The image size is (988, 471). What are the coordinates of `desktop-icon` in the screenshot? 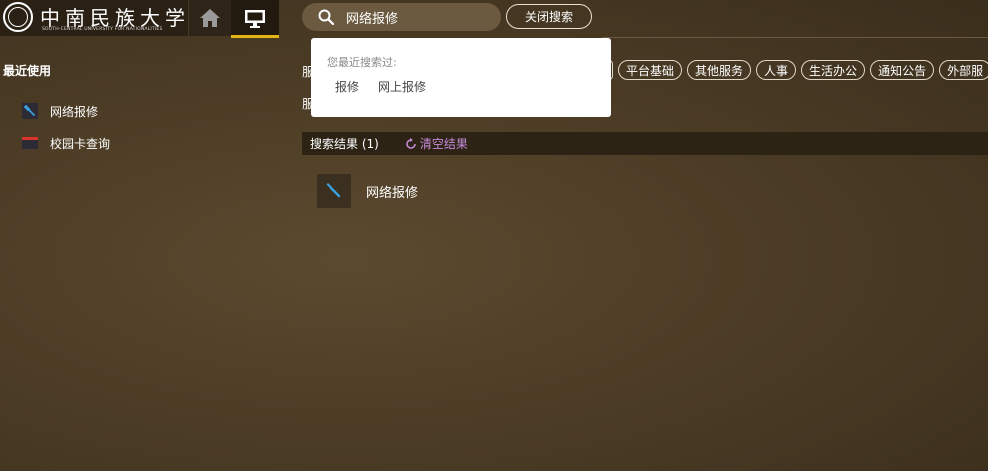 It's located at (255, 19).